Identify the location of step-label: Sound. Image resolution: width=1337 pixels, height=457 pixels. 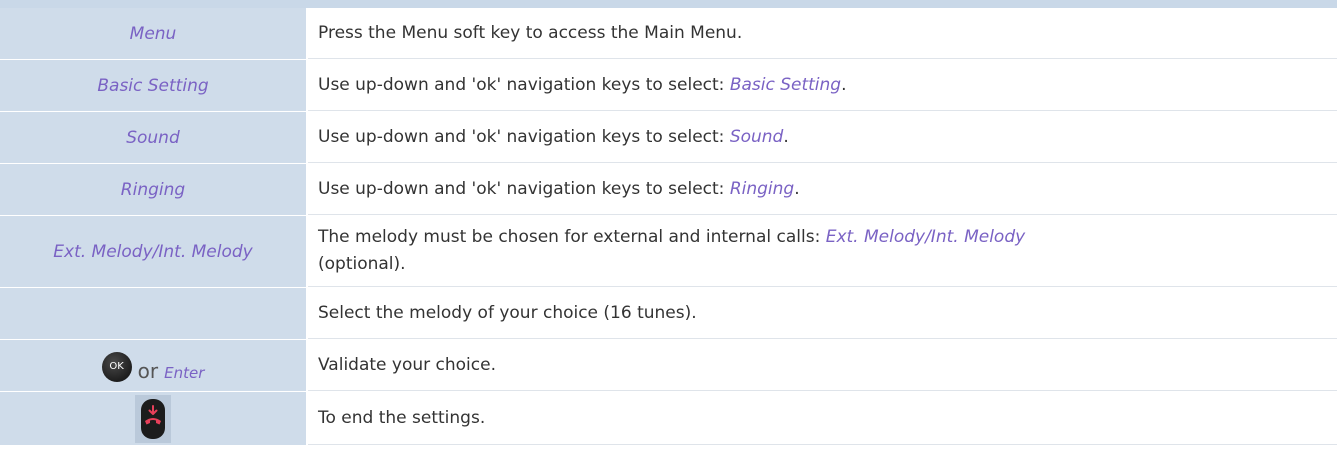
(153, 137).